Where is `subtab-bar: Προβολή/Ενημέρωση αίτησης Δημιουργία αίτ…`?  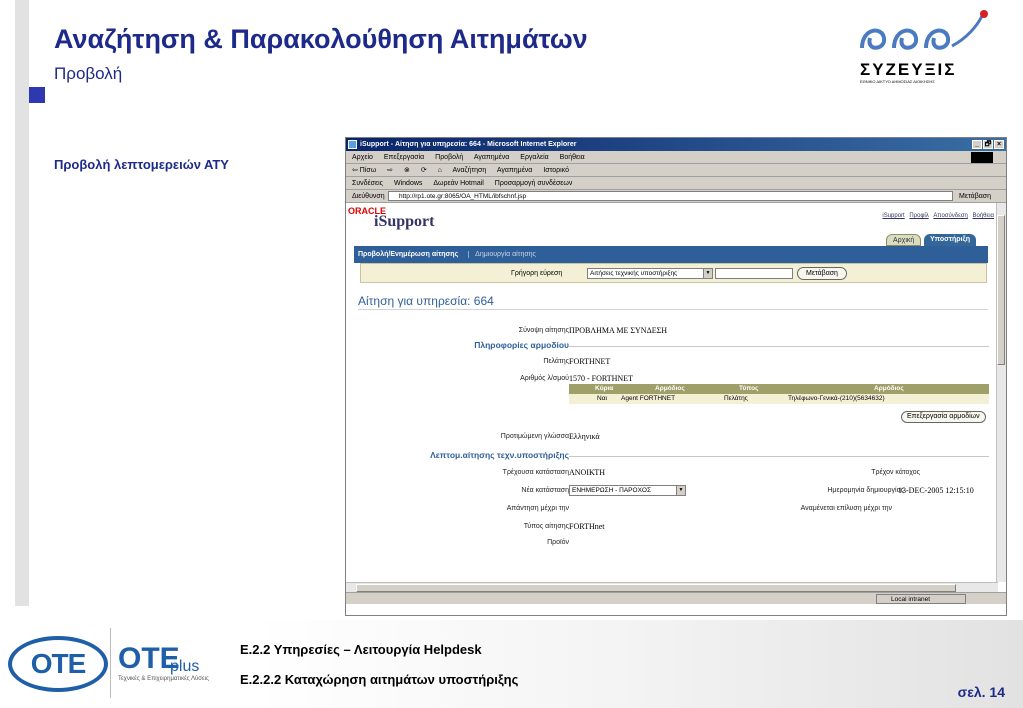 subtab-bar: Προβολή/Ενημέρωση αίτησης Δημιουργία αίτ… is located at coordinates (671, 254).